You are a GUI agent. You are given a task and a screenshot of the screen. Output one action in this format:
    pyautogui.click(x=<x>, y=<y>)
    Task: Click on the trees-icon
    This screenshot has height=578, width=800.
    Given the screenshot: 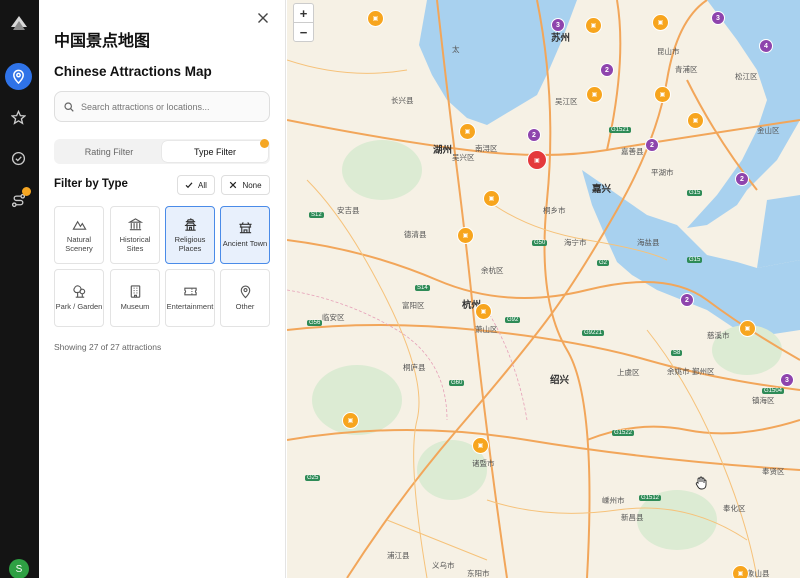 What is the action you would take?
    pyautogui.click(x=78, y=291)
    